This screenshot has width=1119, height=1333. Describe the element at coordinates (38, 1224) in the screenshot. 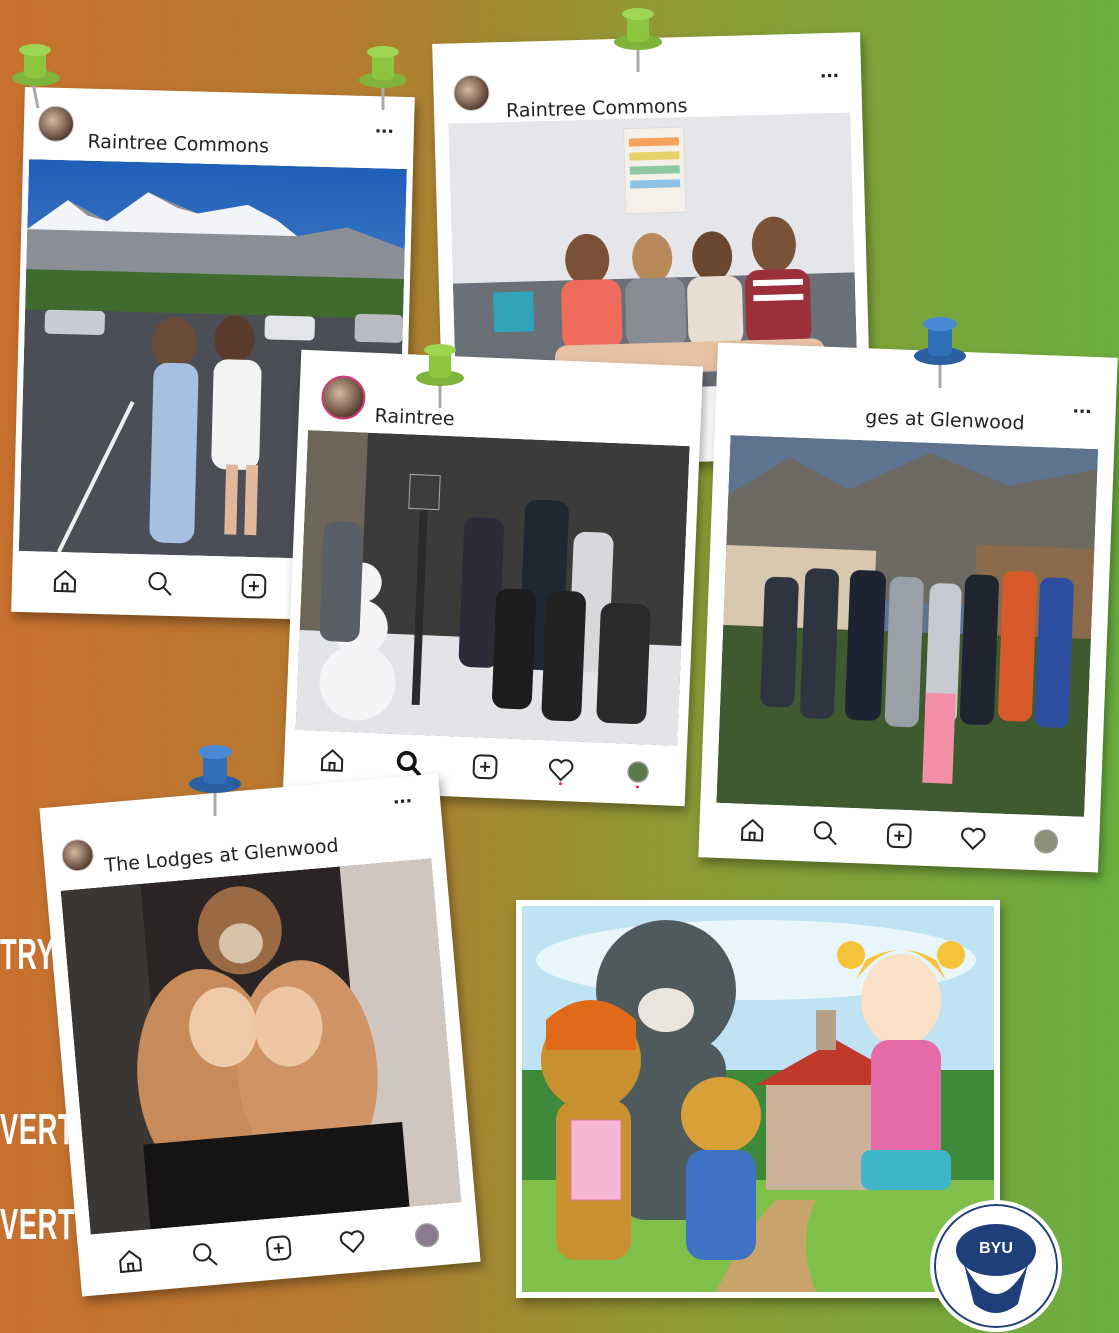

I see `side-text-3: VERT` at that location.